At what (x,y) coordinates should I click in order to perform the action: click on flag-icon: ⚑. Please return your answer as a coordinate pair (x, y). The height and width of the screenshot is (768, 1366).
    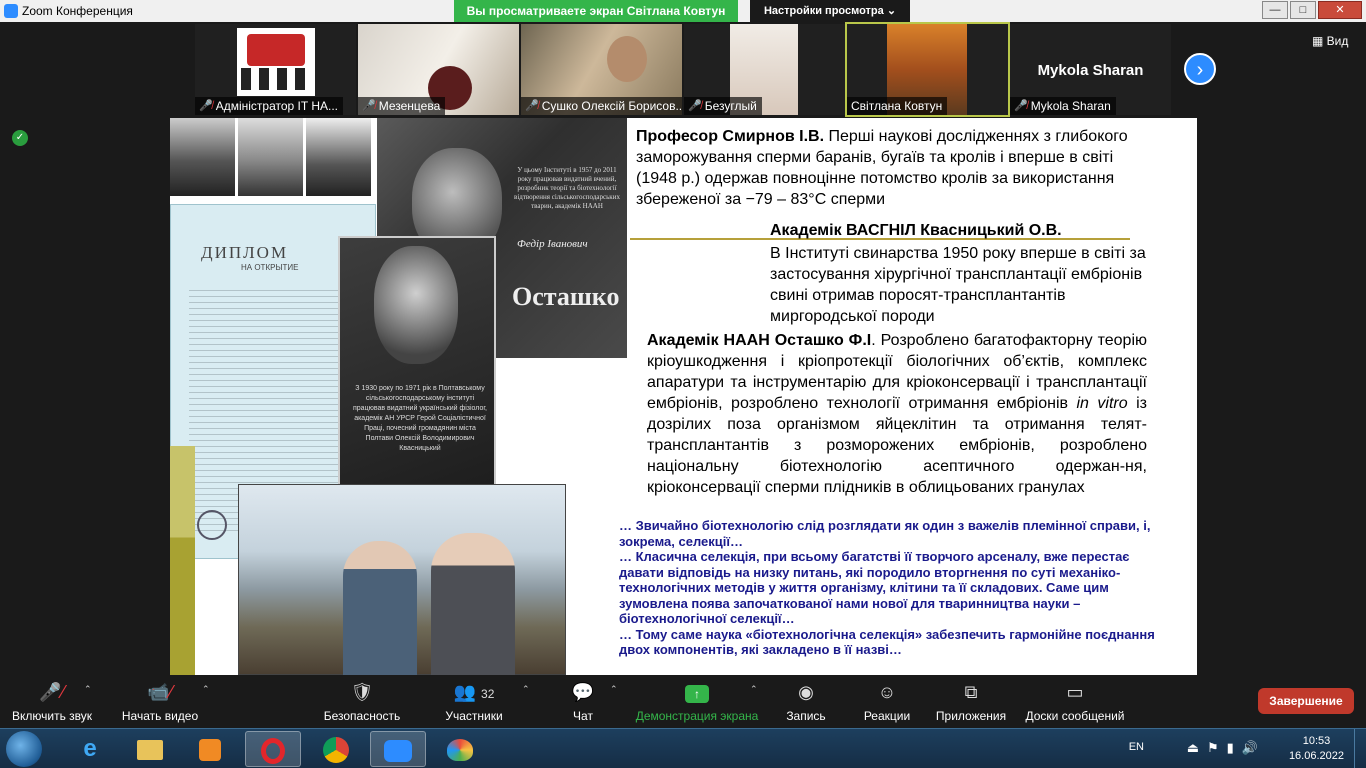
    Looking at the image, I should click on (1217, 747).